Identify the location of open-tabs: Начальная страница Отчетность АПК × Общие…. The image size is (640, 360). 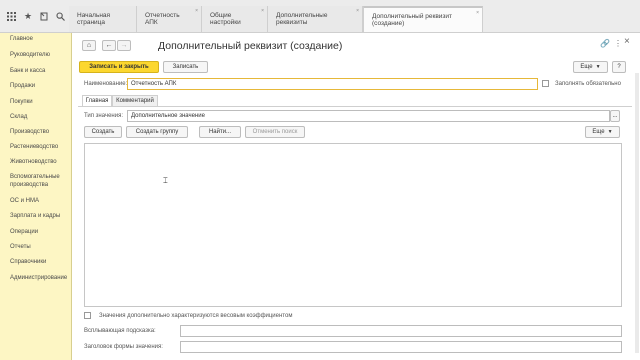
(276, 19).